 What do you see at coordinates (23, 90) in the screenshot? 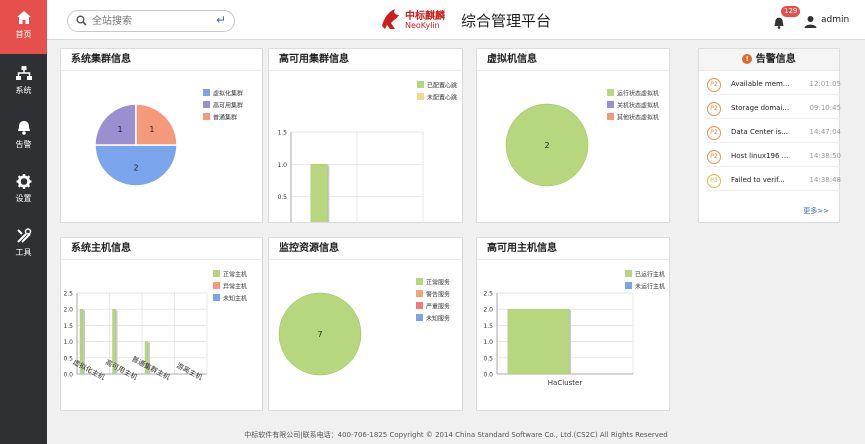
I see `nav-label: 系统` at bounding box center [23, 90].